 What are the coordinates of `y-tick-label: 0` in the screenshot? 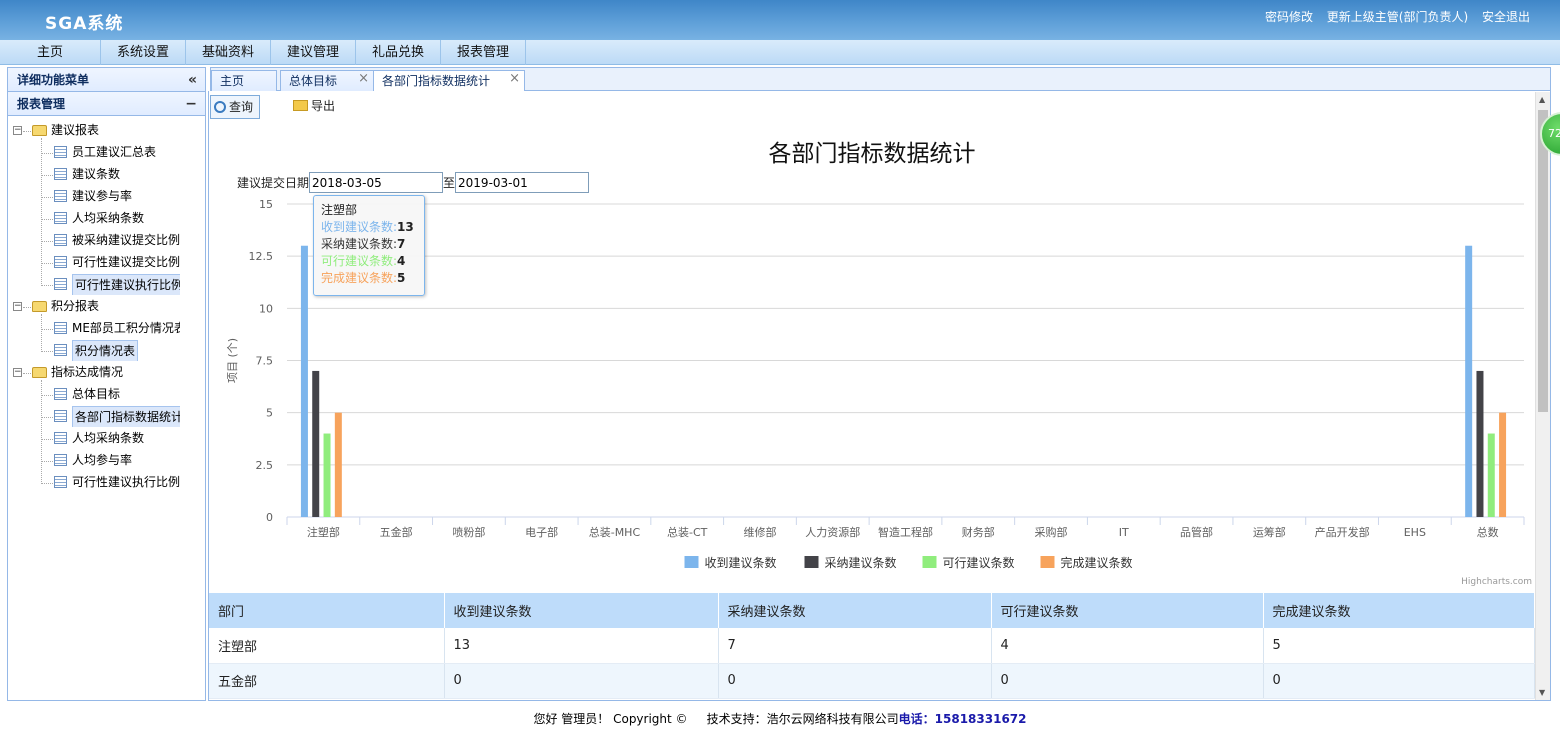 It's located at (269, 517).